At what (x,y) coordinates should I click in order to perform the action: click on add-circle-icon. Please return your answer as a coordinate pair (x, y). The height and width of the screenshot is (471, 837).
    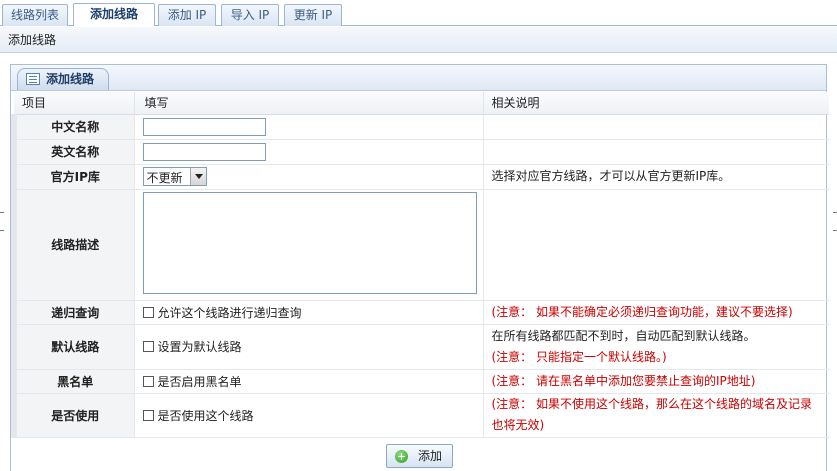
    Looking at the image, I should click on (401, 456).